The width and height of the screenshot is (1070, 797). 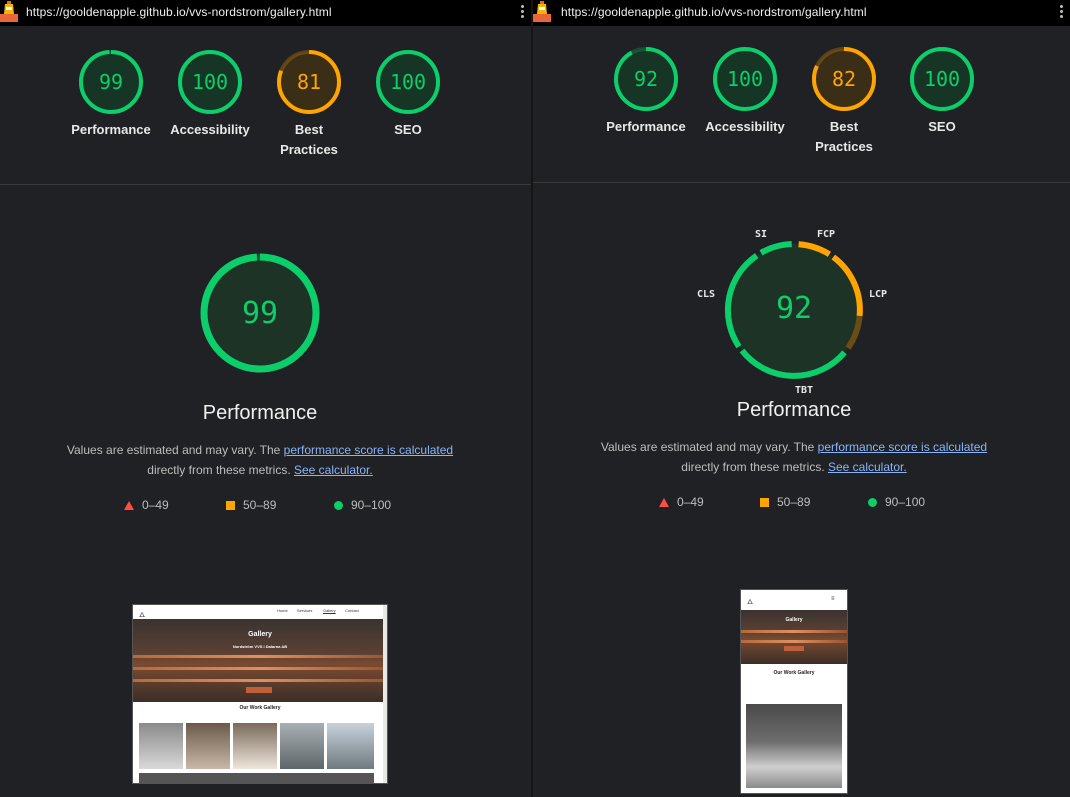 I want to click on thumb-navbar: 🜂 Home Services Gallery Contact, so click(x=260, y=612).